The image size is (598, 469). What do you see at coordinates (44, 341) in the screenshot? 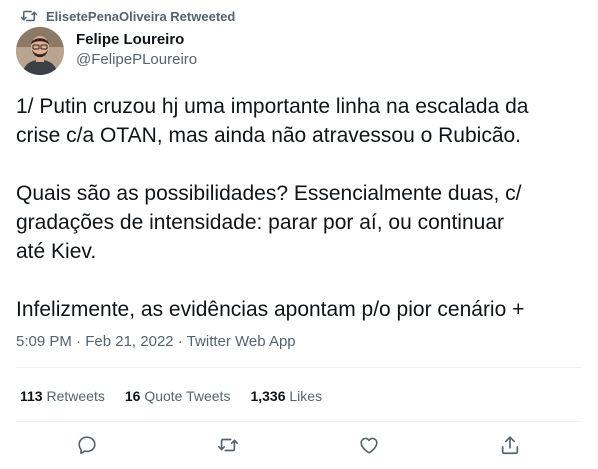
I see `tweet-time: 5:09 PM` at bounding box center [44, 341].